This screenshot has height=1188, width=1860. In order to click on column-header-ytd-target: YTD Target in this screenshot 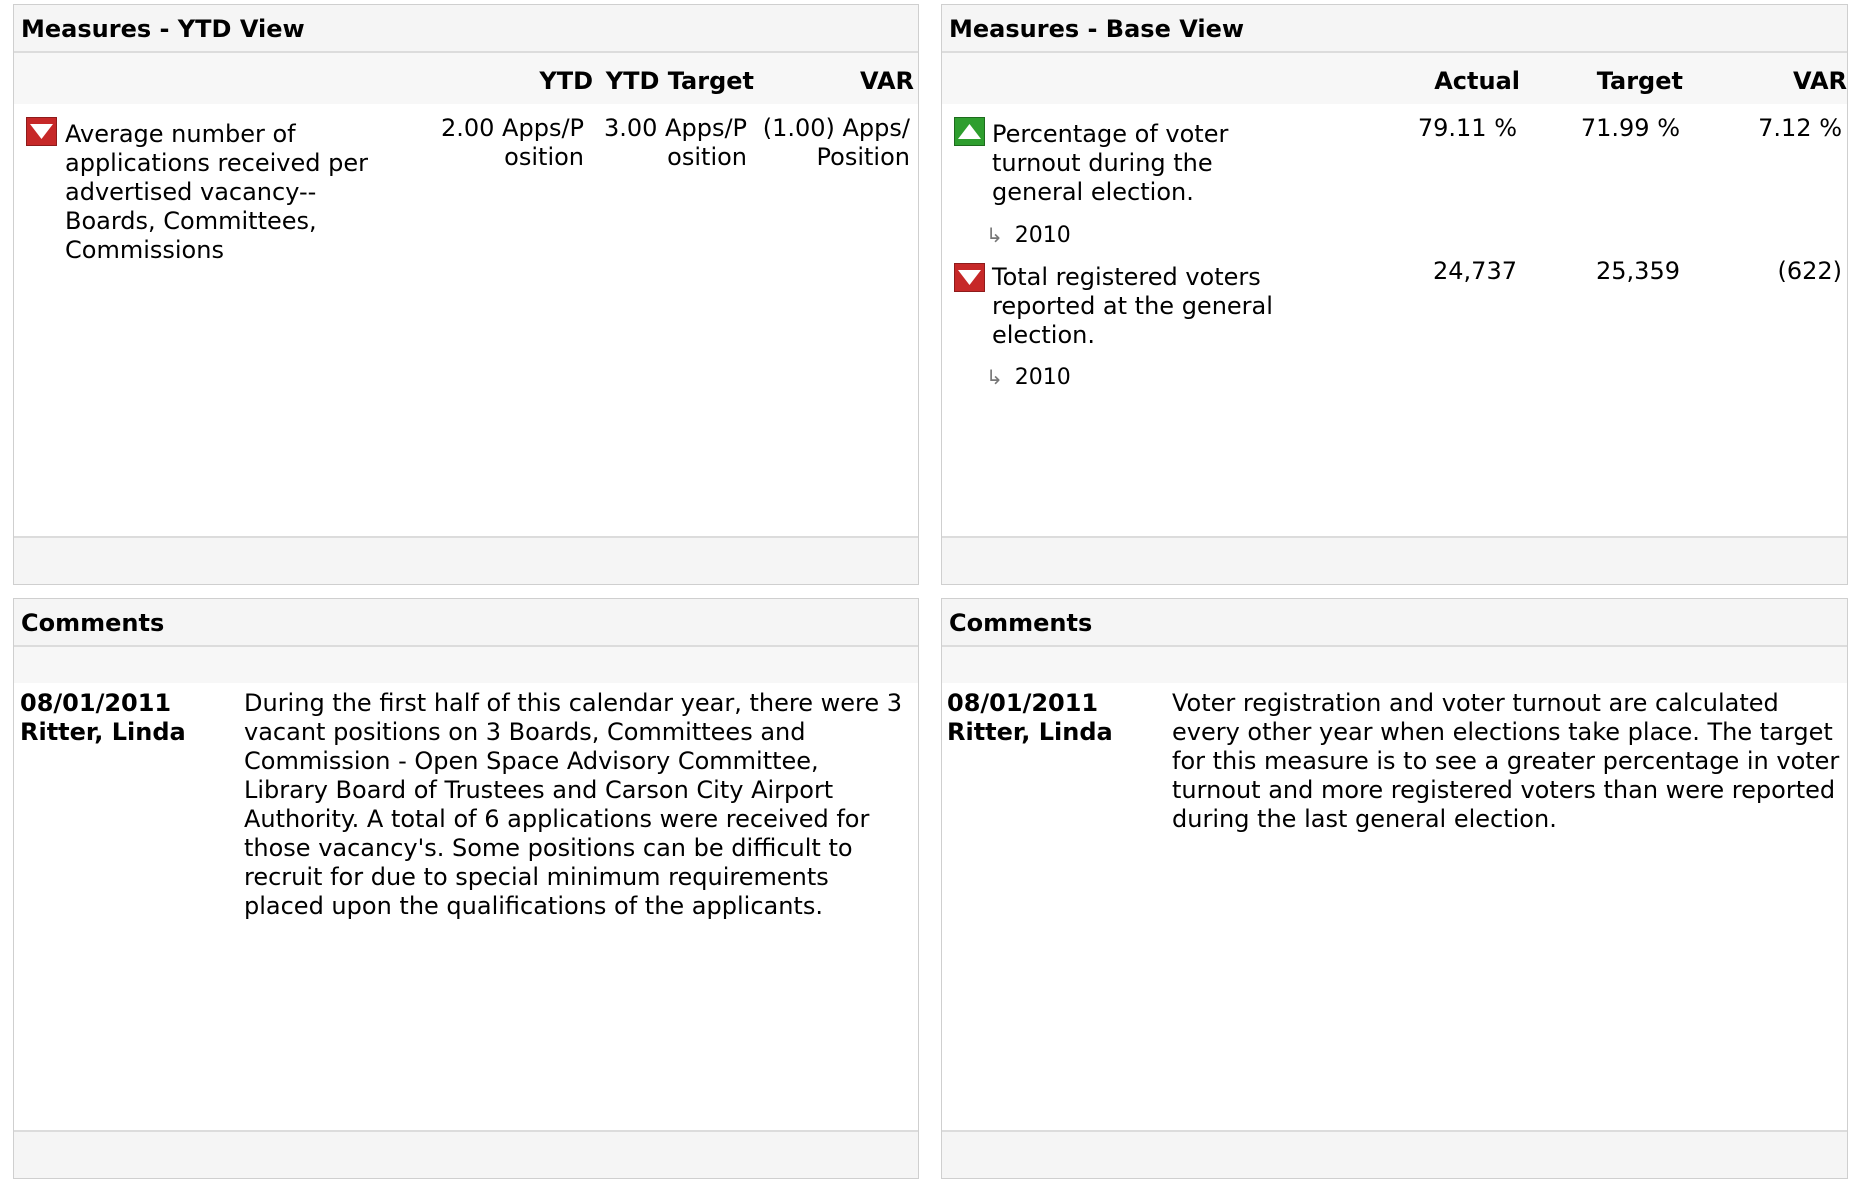, I will do `click(680, 81)`.